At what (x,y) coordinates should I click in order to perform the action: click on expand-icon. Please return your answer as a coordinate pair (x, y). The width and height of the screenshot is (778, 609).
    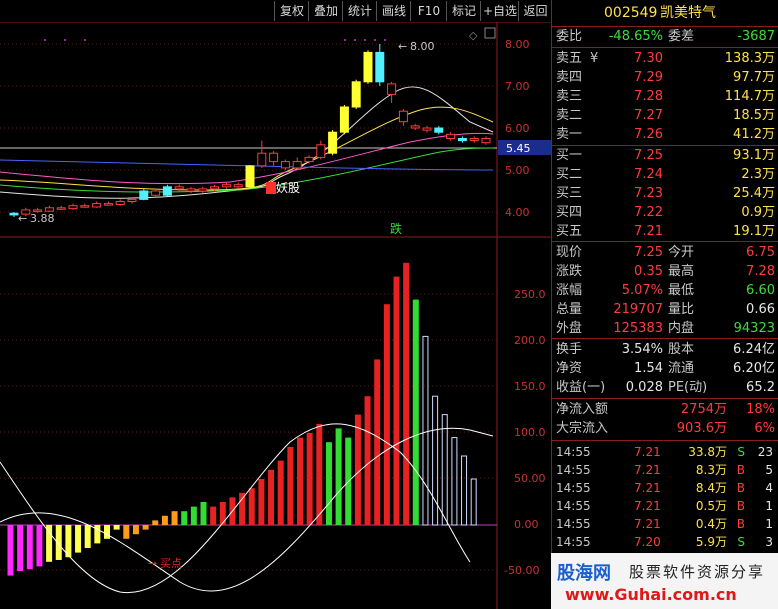
    Looking at the image, I should click on (490, 33).